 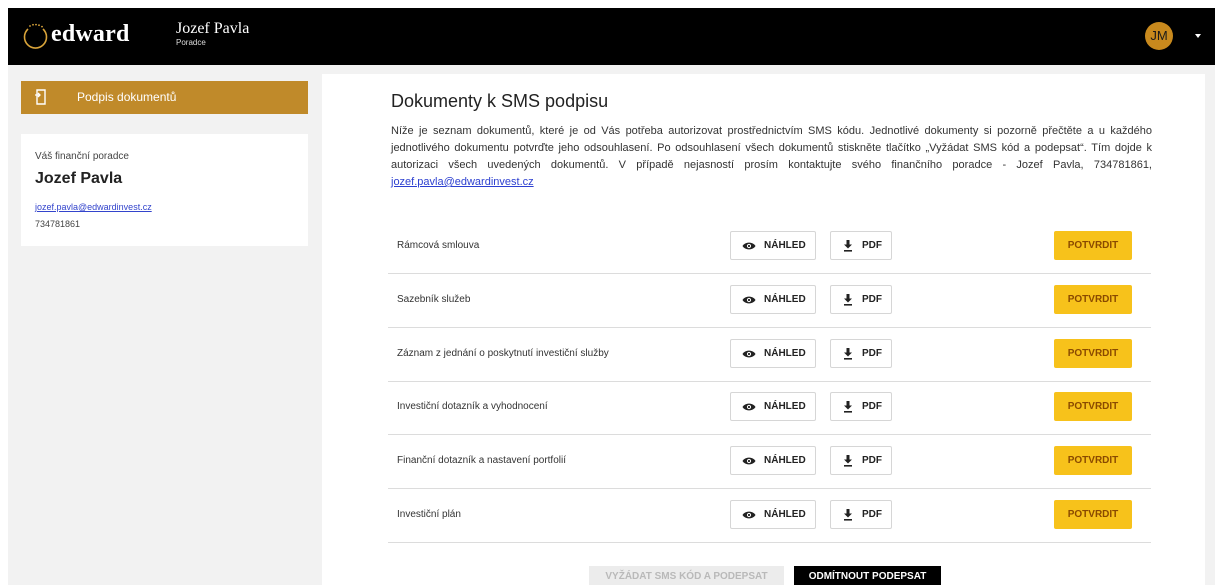 I want to click on decline-signing-button: ODMÍTNOUT PODEPSAT, so click(x=867, y=575).